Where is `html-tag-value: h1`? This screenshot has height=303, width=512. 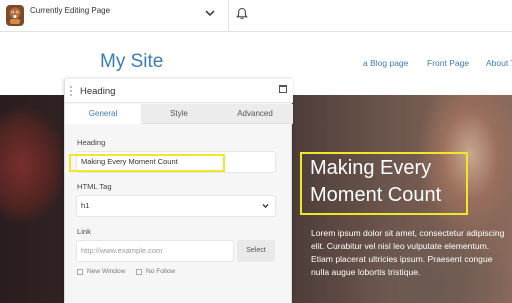
html-tag-value: h1 is located at coordinates (85, 205).